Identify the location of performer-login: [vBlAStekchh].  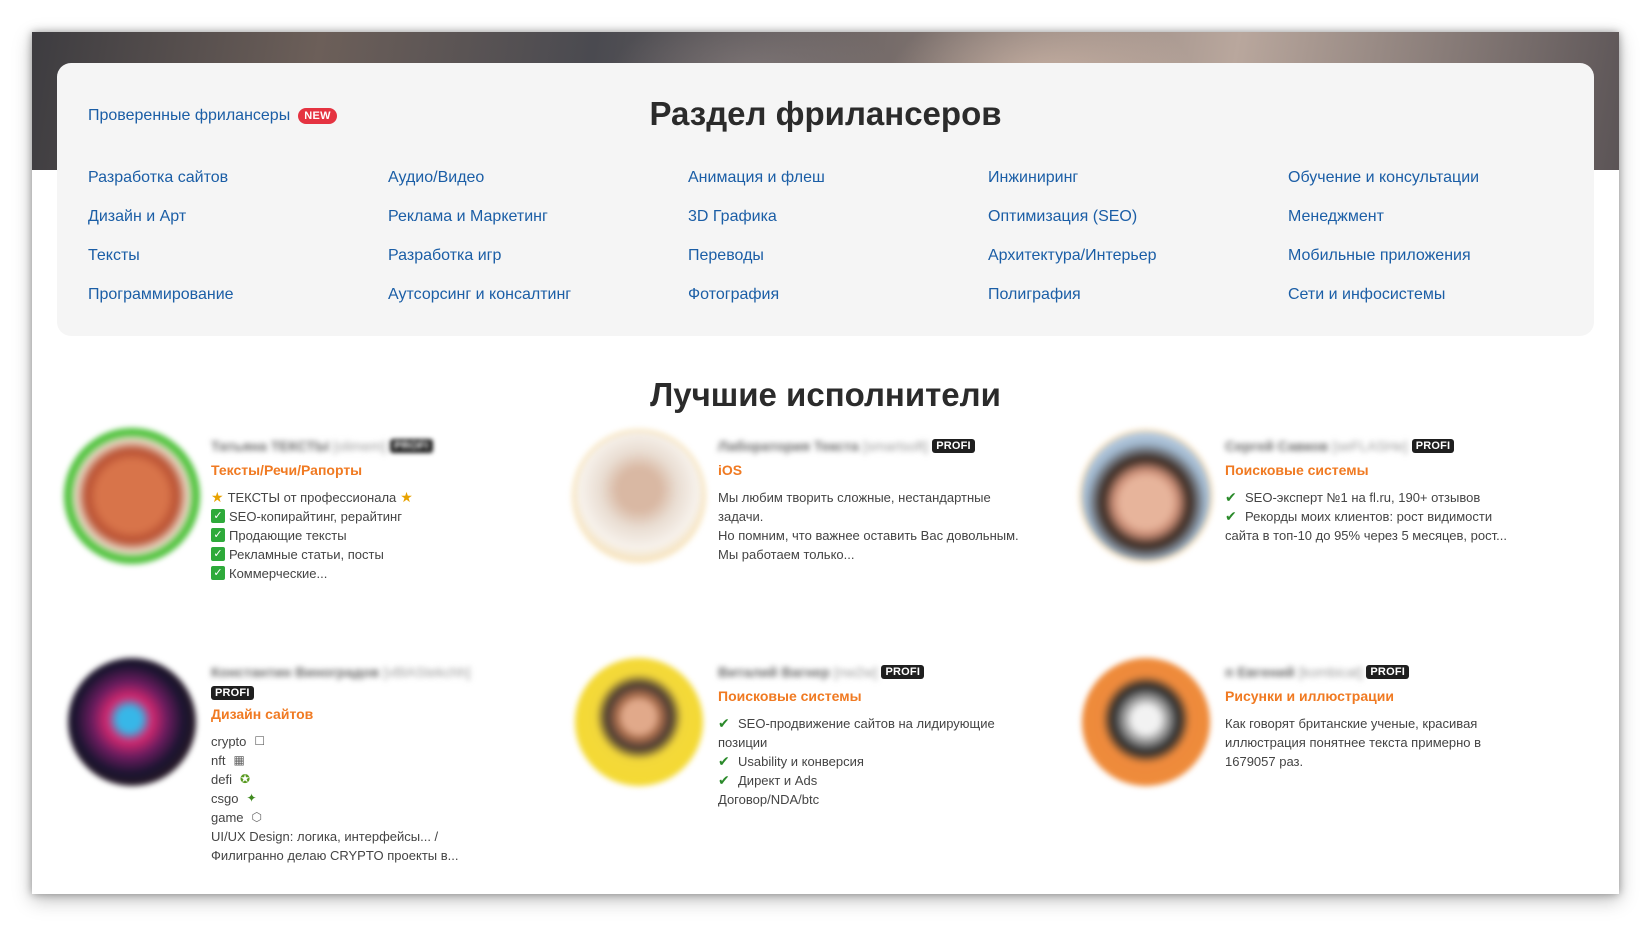
(427, 672).